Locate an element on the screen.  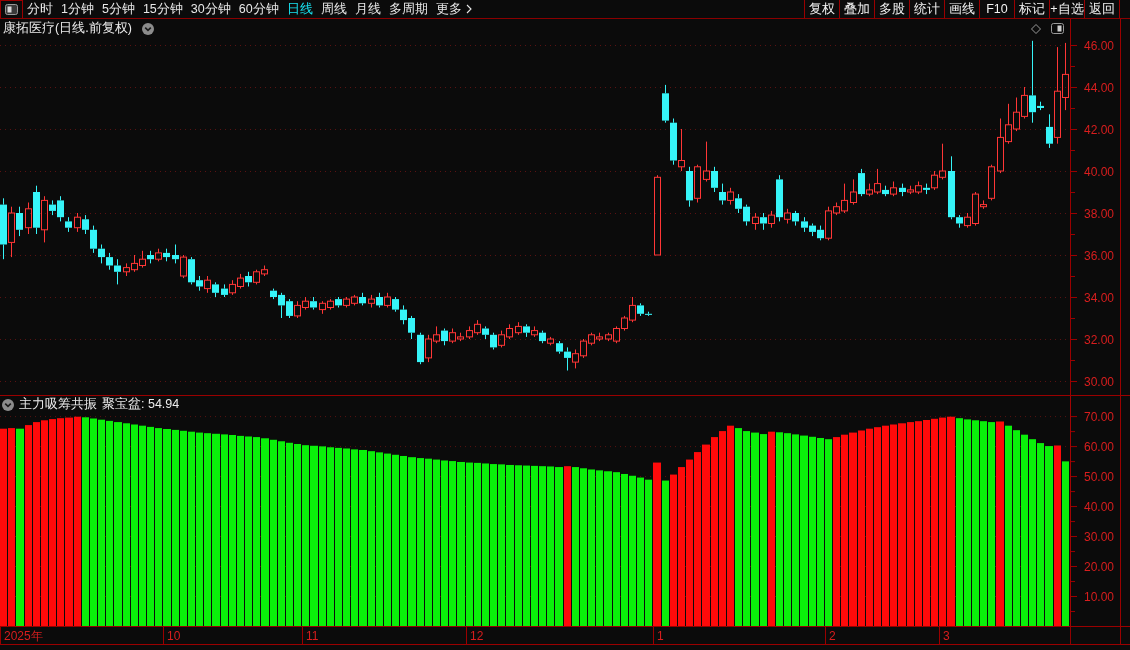
date-axis-label: 12 is located at coordinates (477, 636).